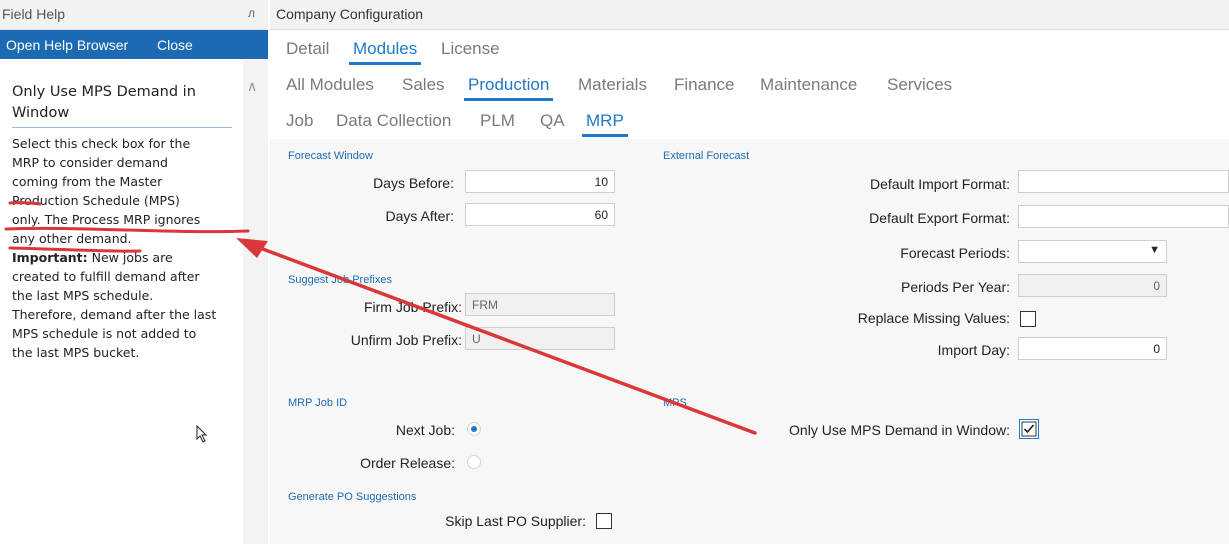 The width and height of the screenshot is (1229, 544). I want to click on firm-job-prefix-label: Firm Job Prefix:, so click(412, 307).